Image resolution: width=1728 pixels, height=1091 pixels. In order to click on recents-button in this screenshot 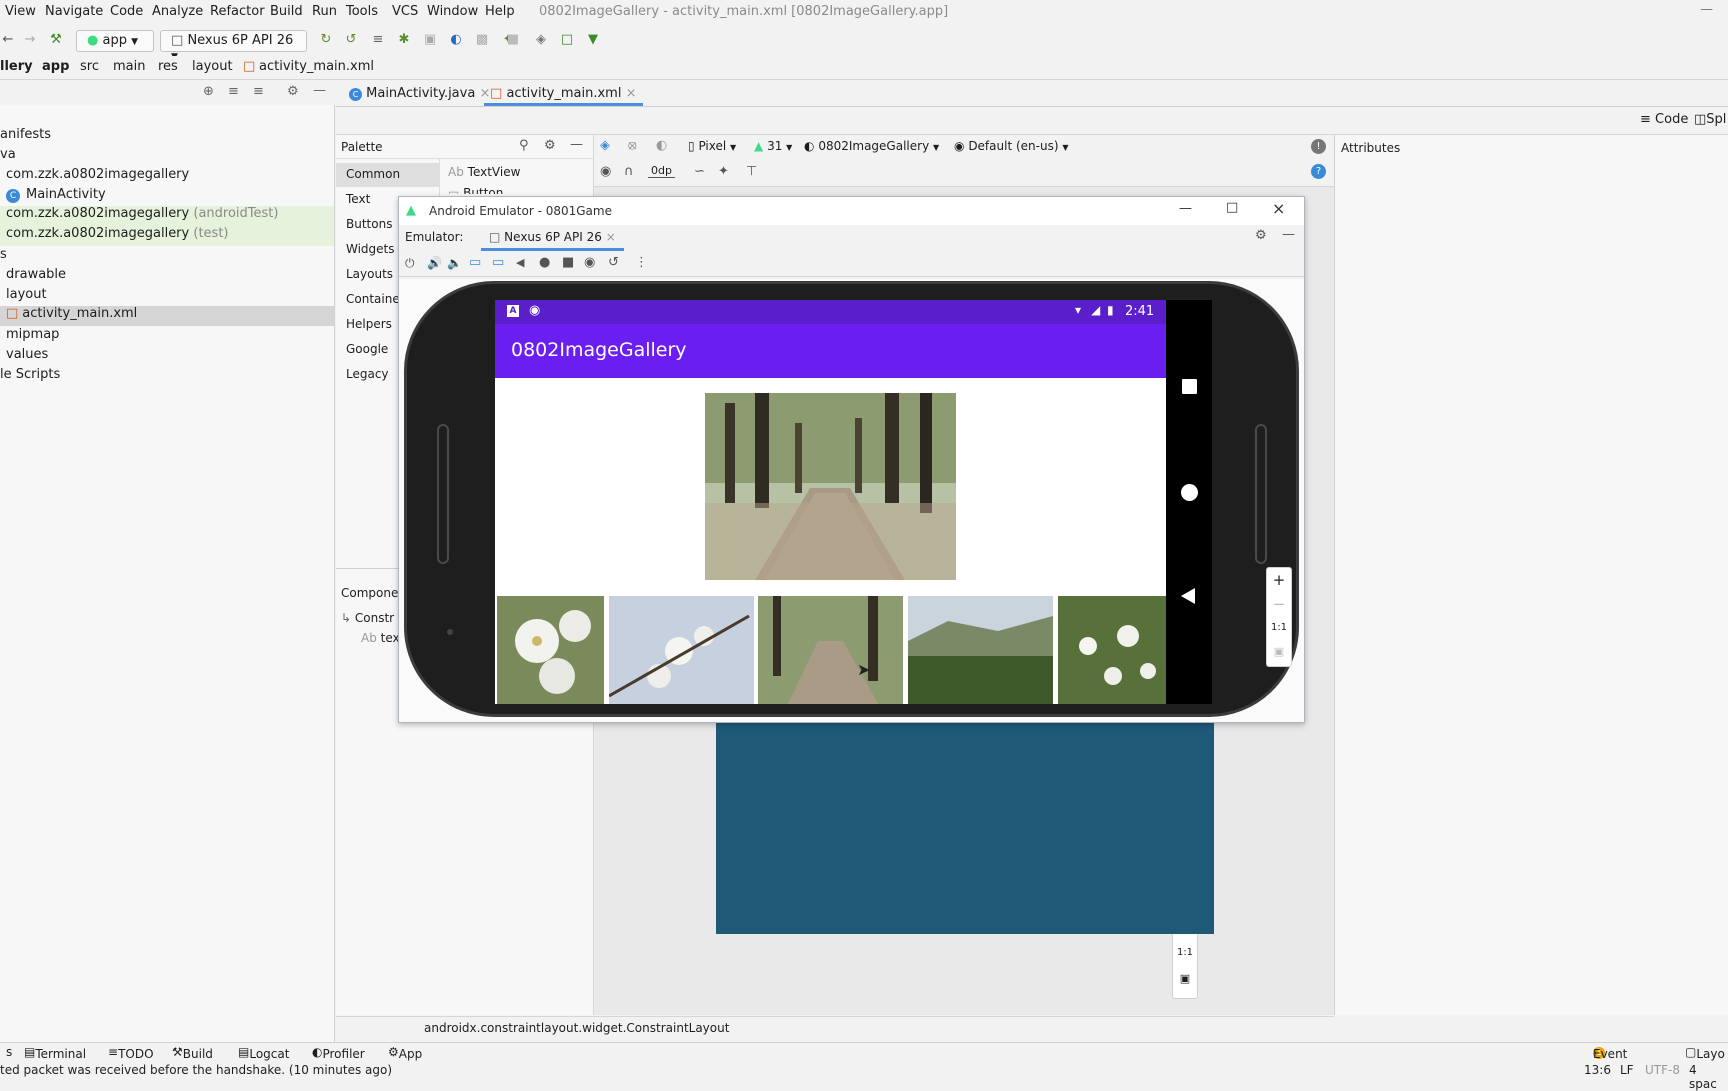, I will do `click(1189, 386)`.